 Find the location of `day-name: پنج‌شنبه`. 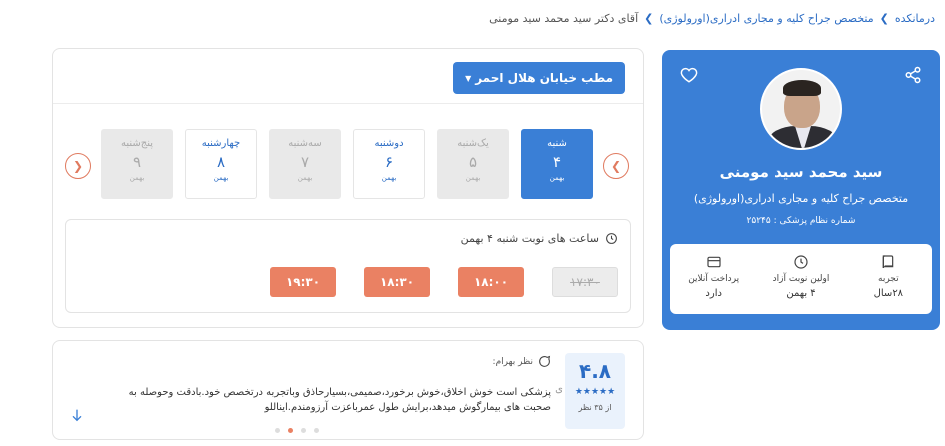

day-name: پنج‌شنبه is located at coordinates (137, 143).